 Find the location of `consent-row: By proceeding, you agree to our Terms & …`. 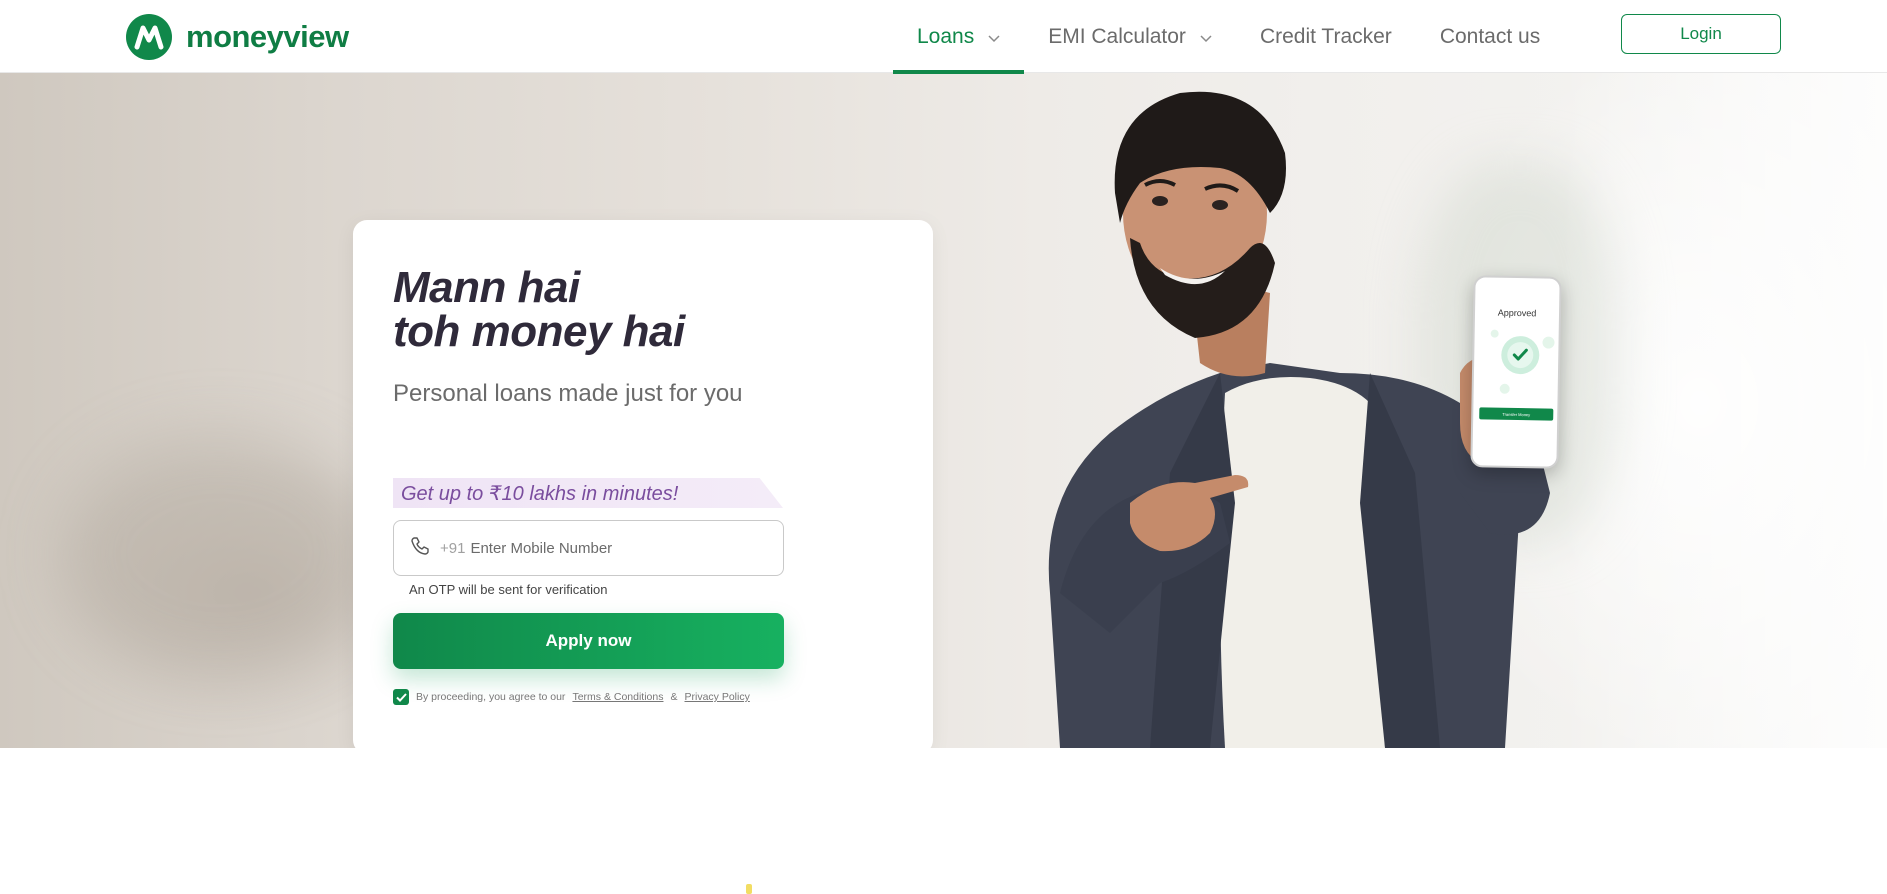

consent-row: By proceeding, you agree to our Terms & … is located at coordinates (571, 697).